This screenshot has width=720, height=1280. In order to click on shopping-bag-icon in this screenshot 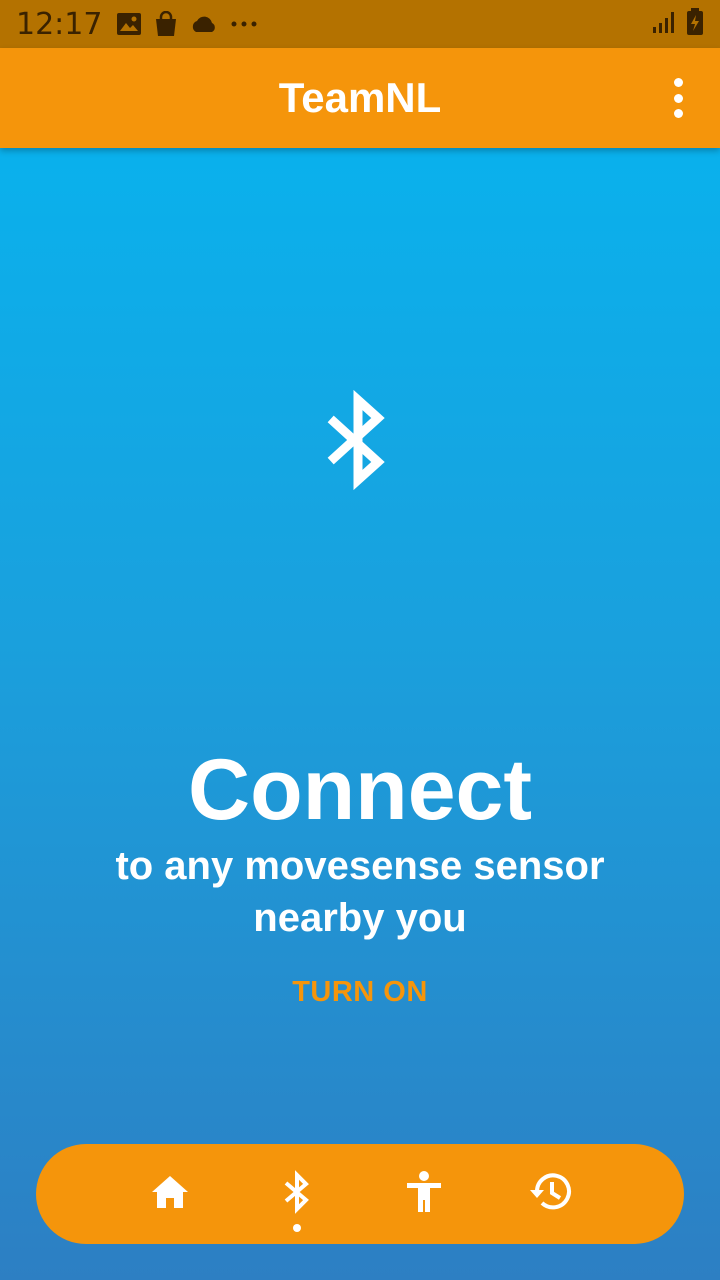, I will do `click(166, 24)`.